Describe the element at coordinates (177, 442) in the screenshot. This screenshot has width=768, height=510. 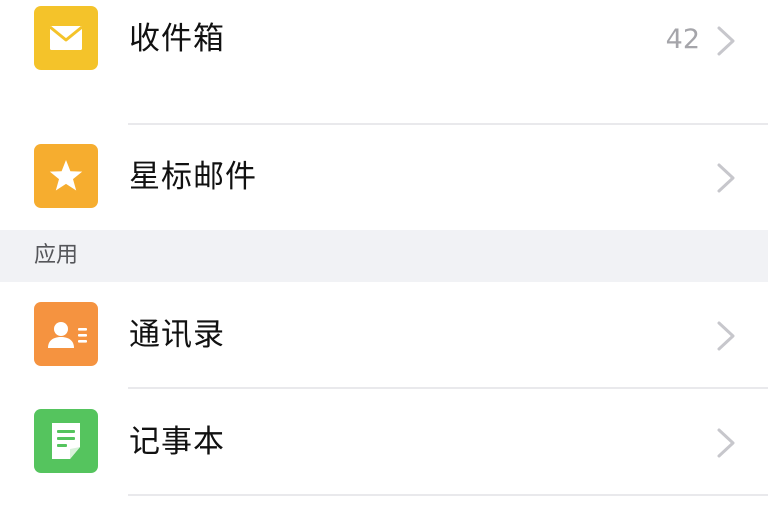
I see `notepad-label: 记事本` at that location.